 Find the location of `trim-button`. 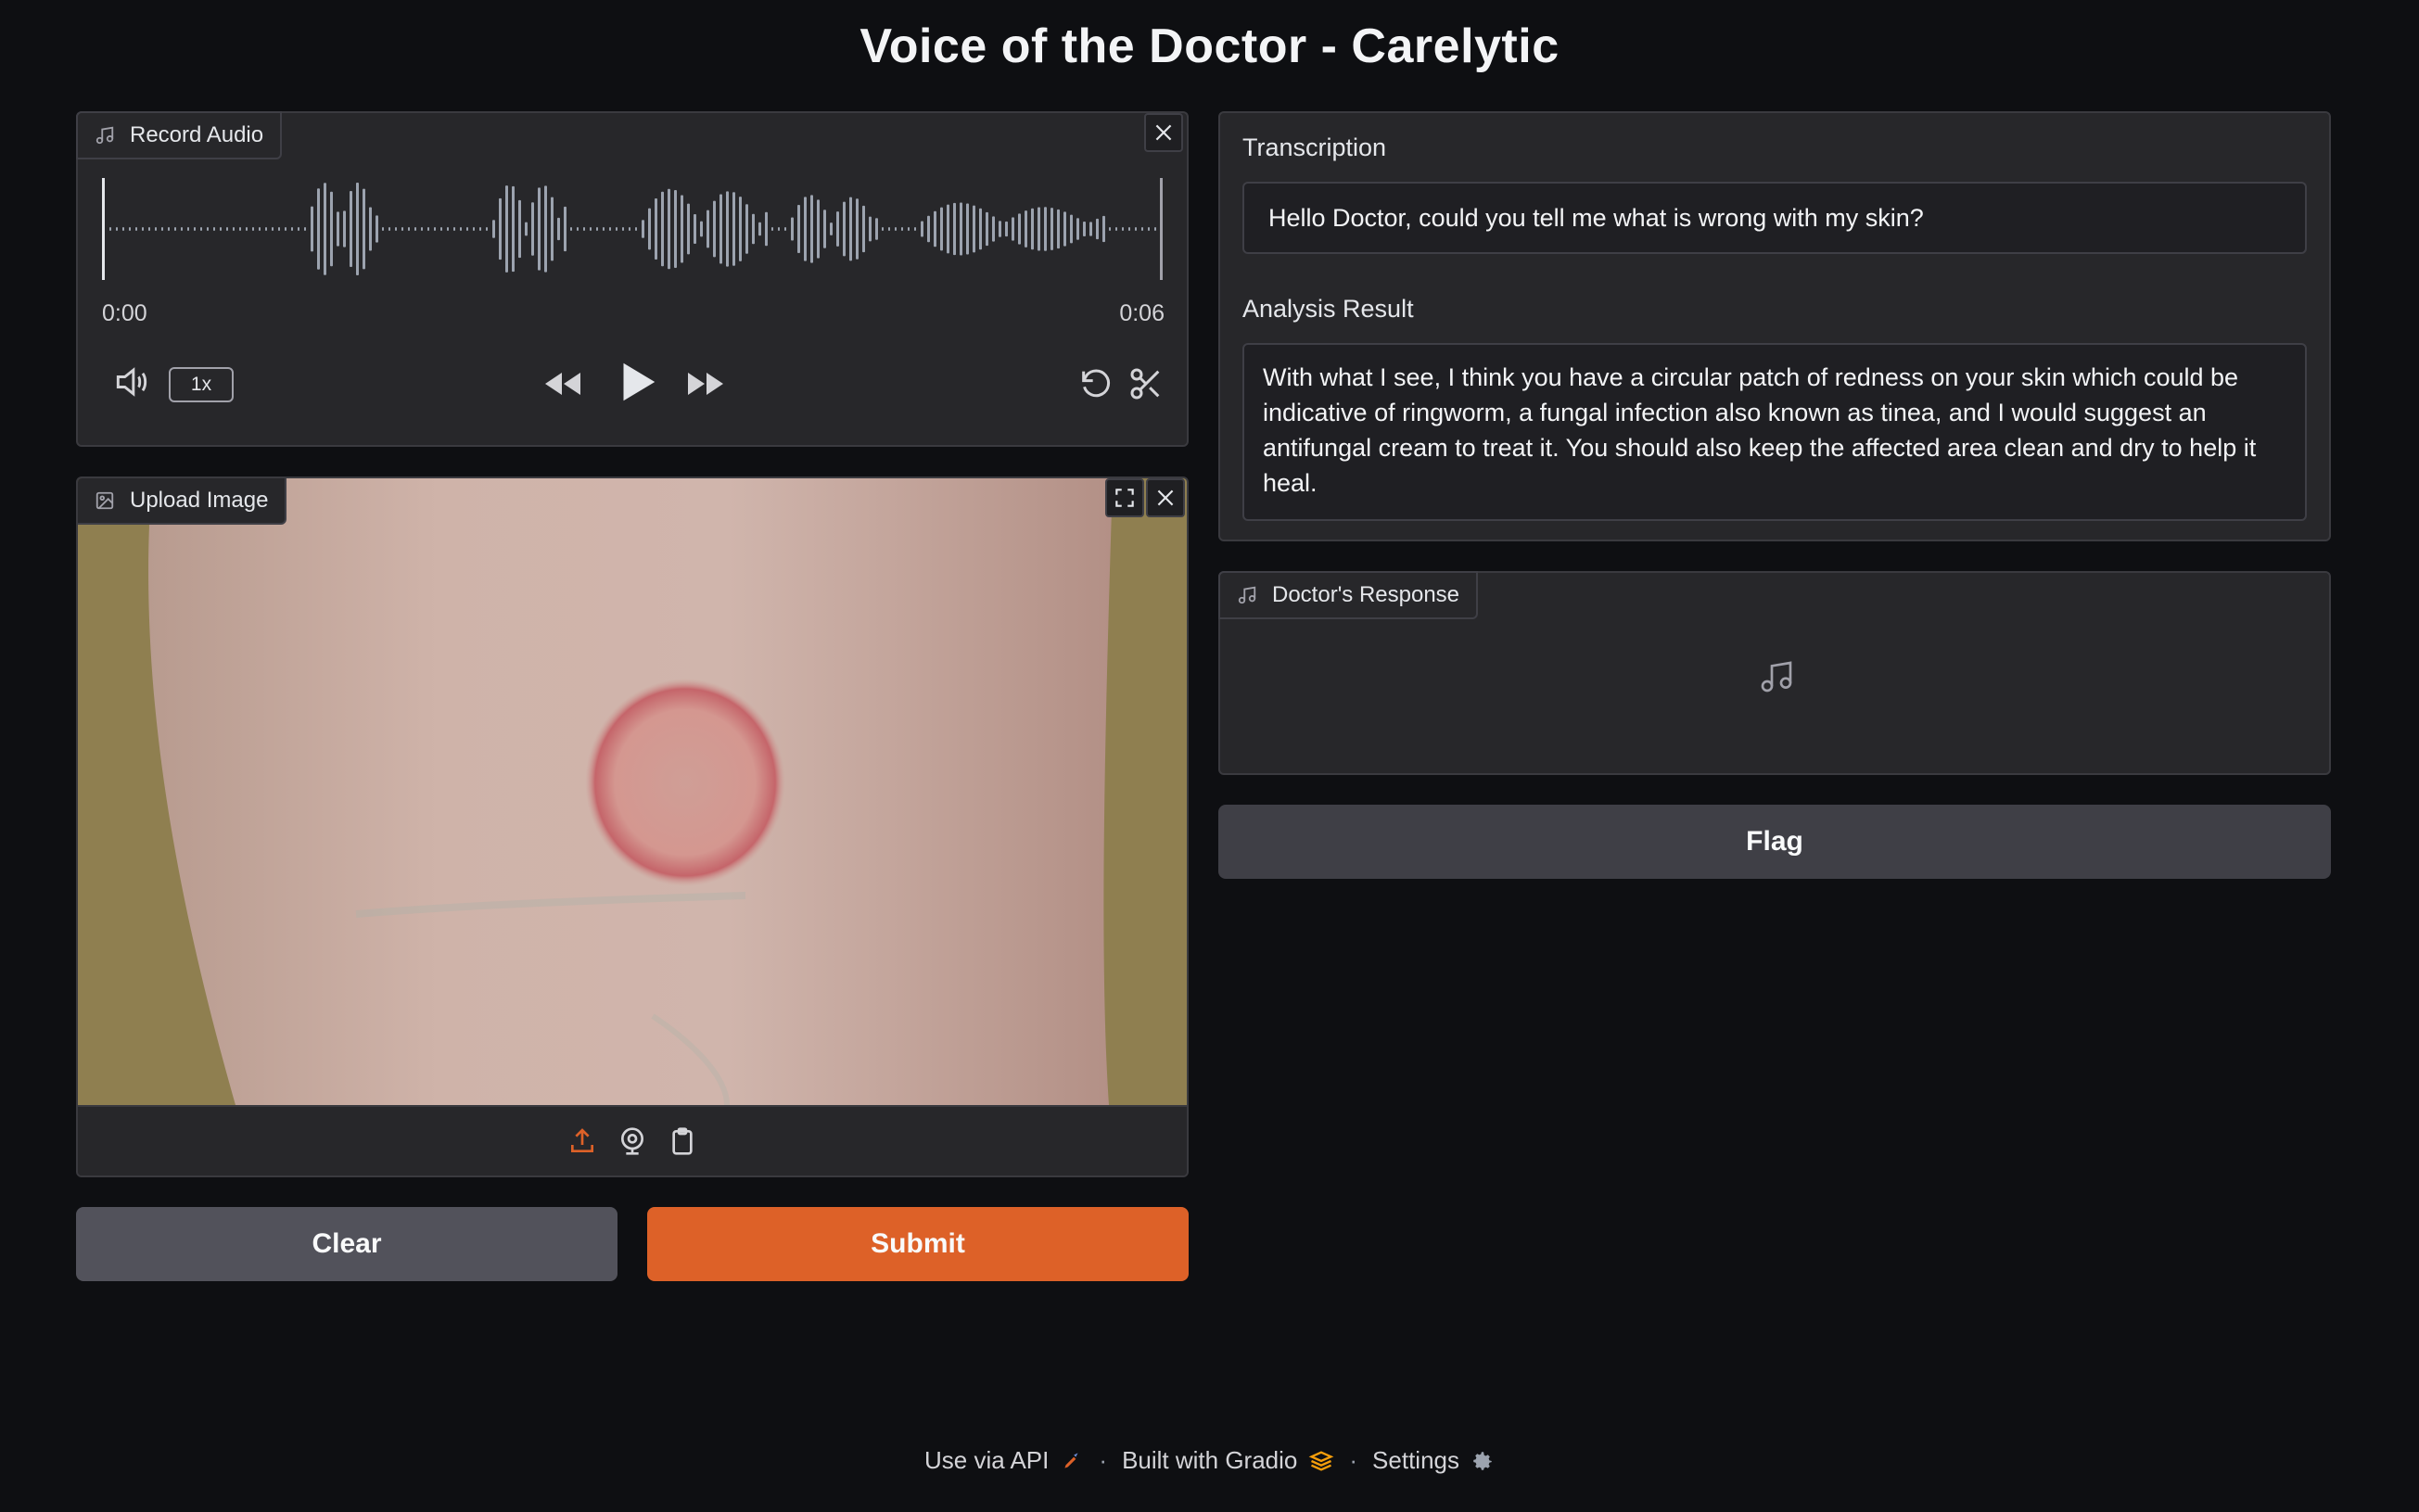

trim-button is located at coordinates (1146, 383).